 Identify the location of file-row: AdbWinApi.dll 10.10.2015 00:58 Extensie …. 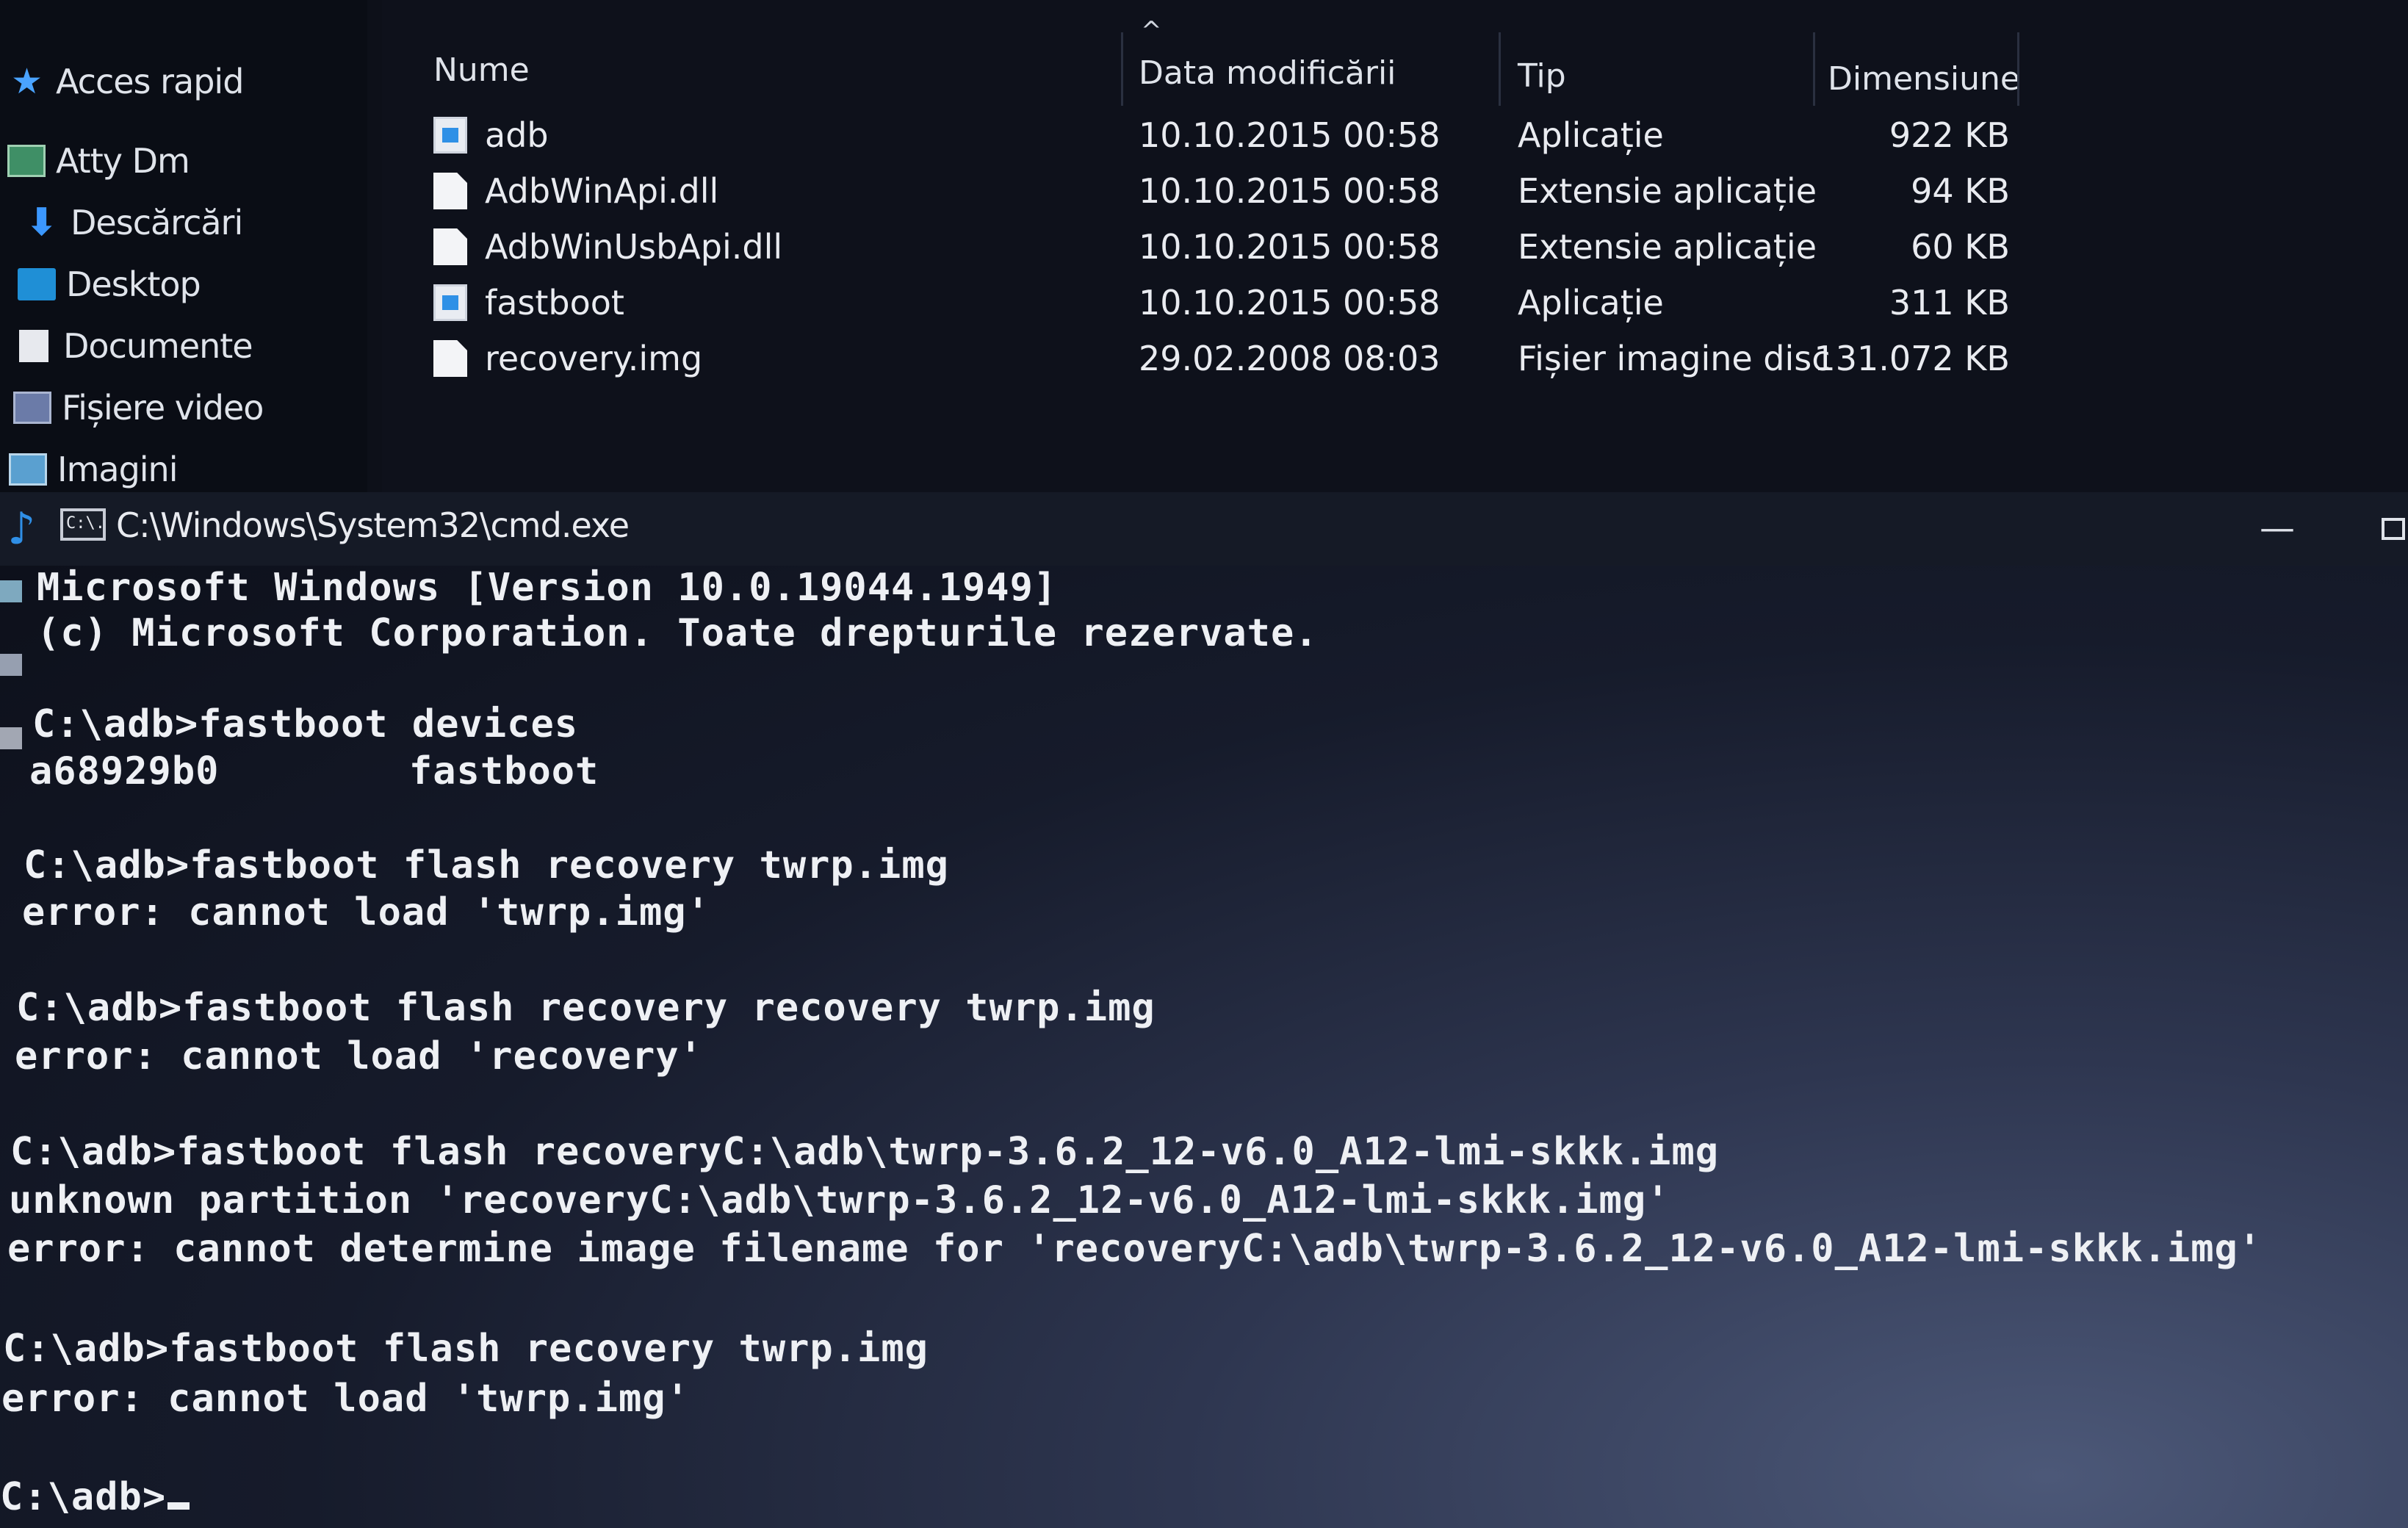
(1196, 191).